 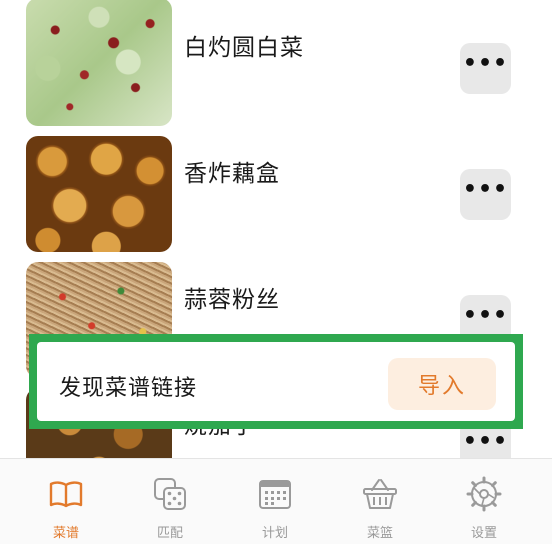 I want to click on tab-label: 匹配, so click(x=169, y=533).